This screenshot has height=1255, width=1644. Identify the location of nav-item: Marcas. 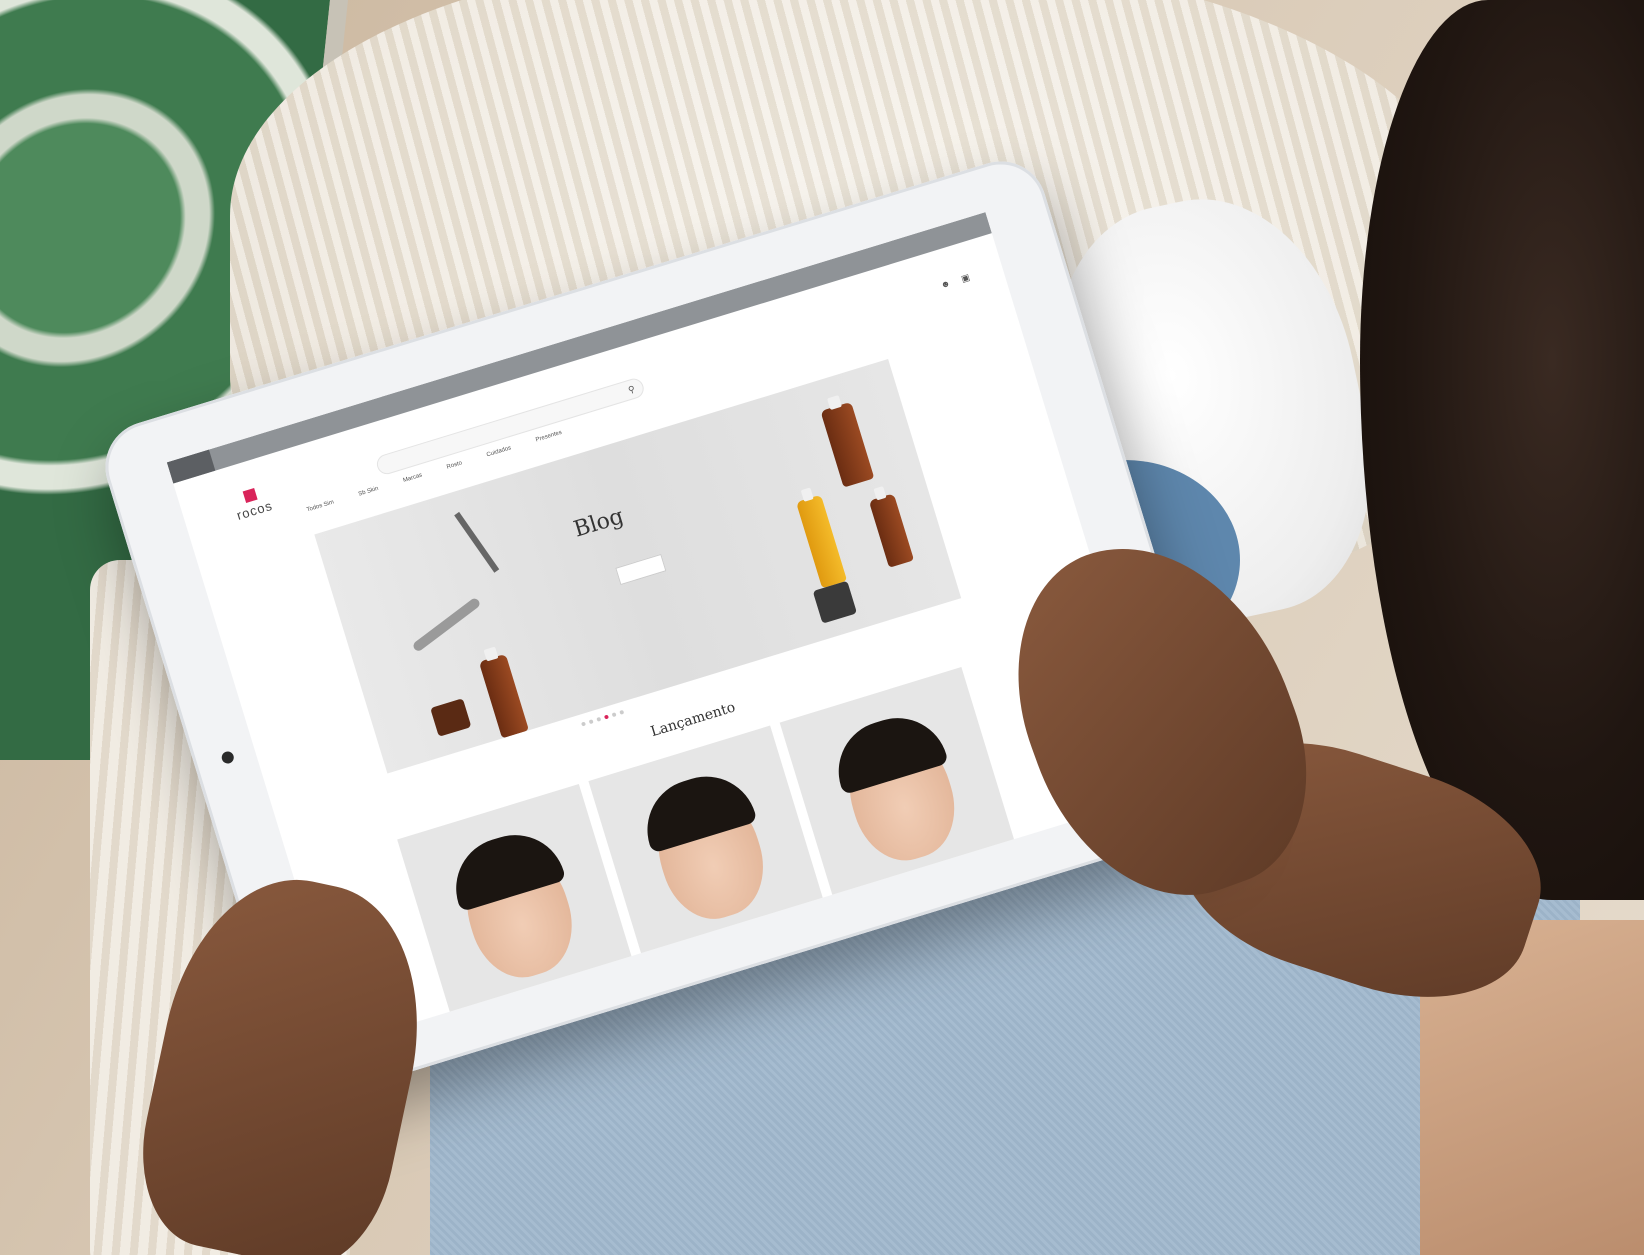
(412, 477).